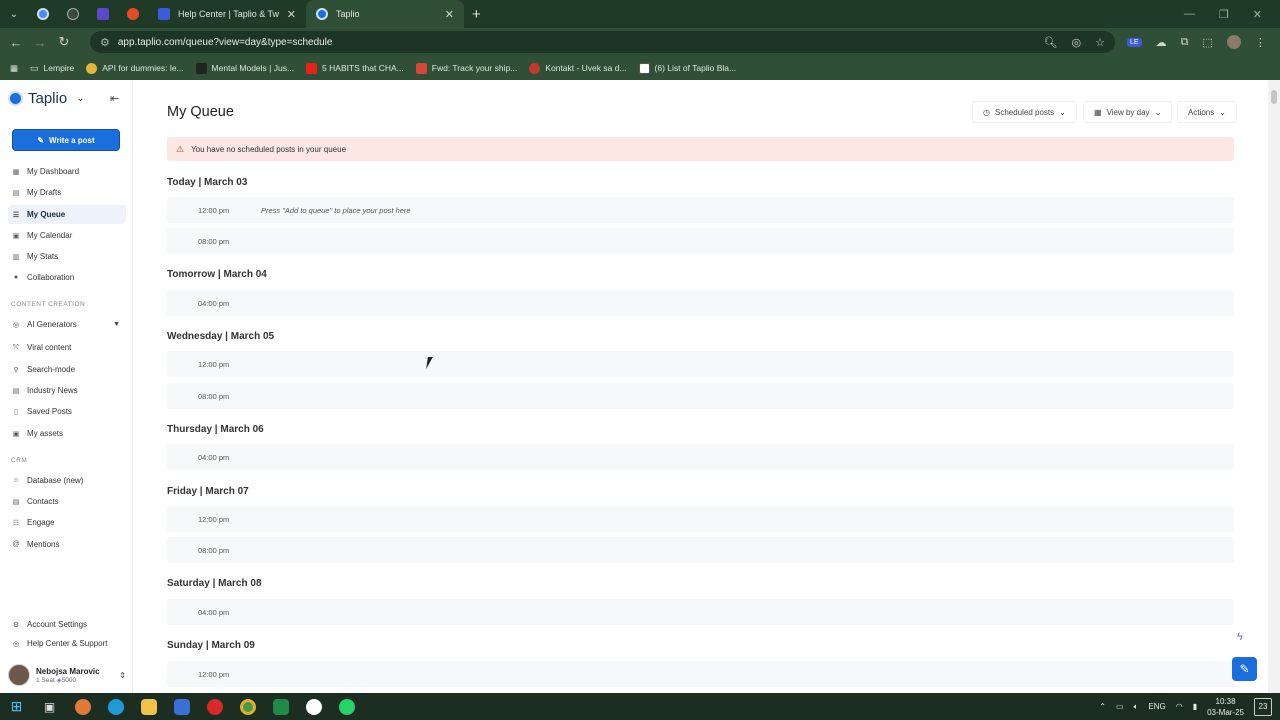  I want to click on taskbar-app-store, so click(181, 706).